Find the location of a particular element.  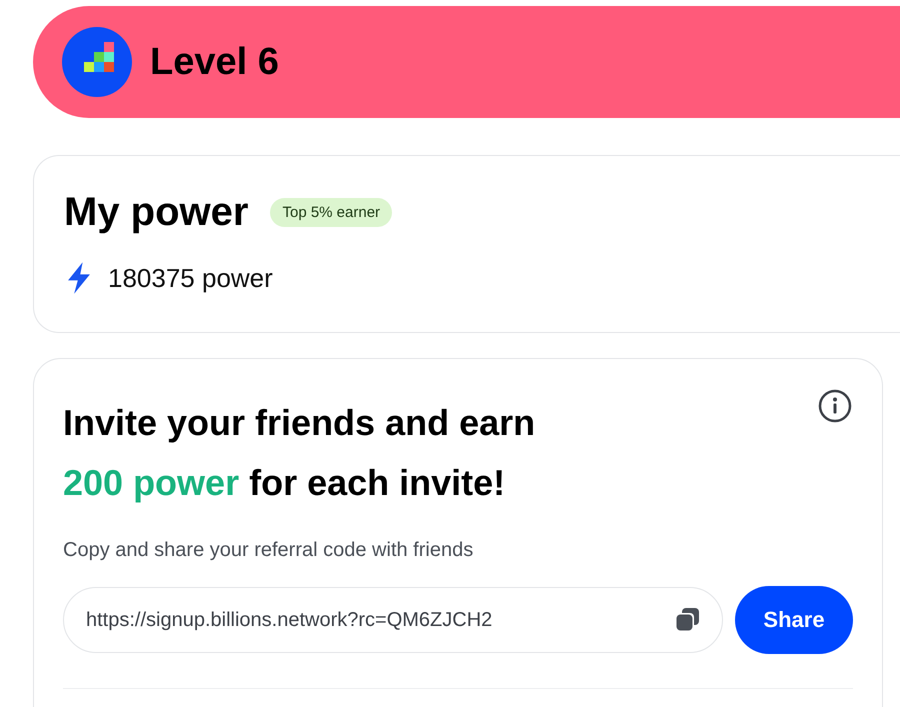

level-title: Level 6 is located at coordinates (214, 62).